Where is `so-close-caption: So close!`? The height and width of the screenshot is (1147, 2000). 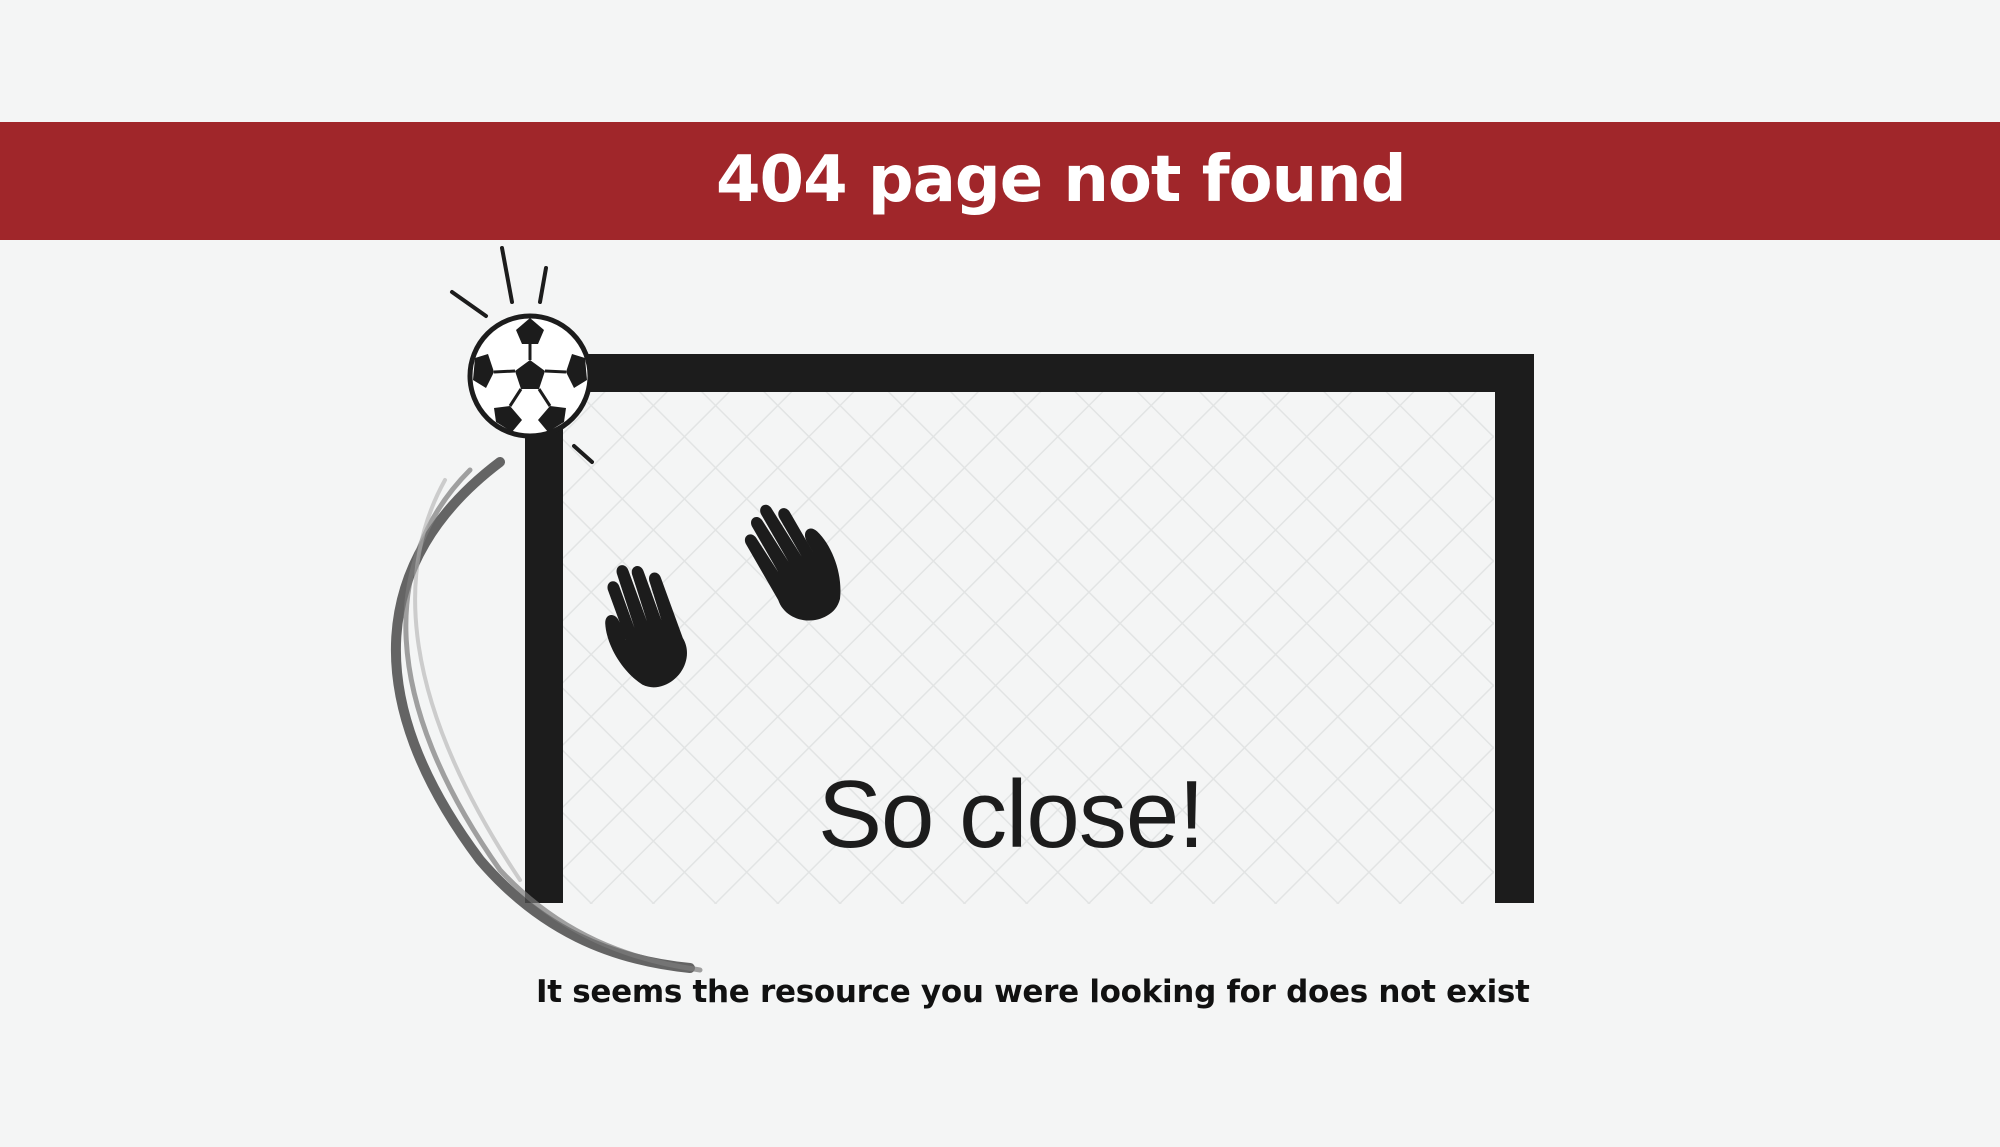
so-close-caption: So close! is located at coordinates (1011, 814).